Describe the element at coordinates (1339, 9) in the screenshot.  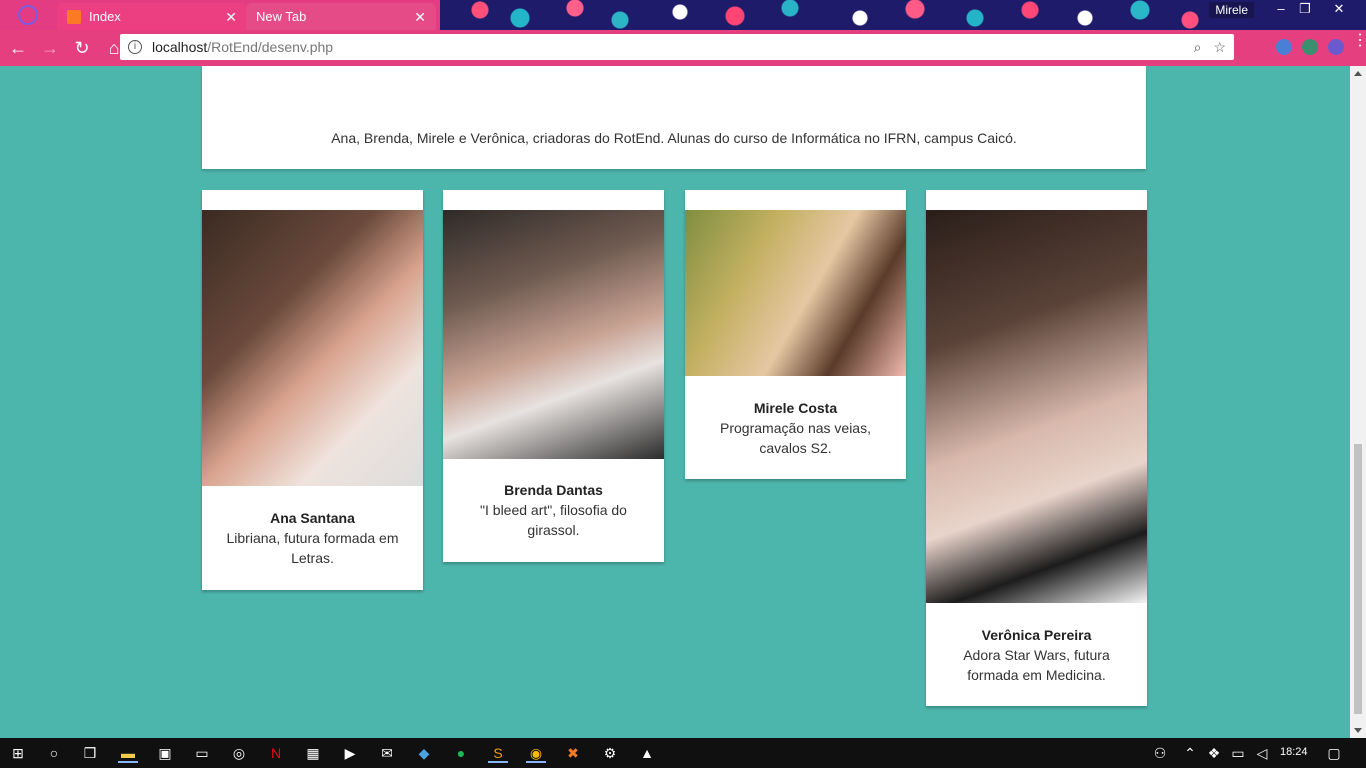
I see `close-window-icon: ✕` at that location.